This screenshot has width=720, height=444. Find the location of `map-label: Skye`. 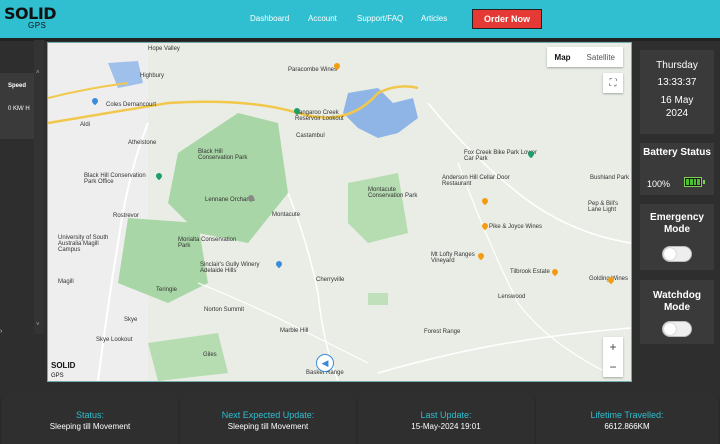

map-label: Skye is located at coordinates (131, 320).